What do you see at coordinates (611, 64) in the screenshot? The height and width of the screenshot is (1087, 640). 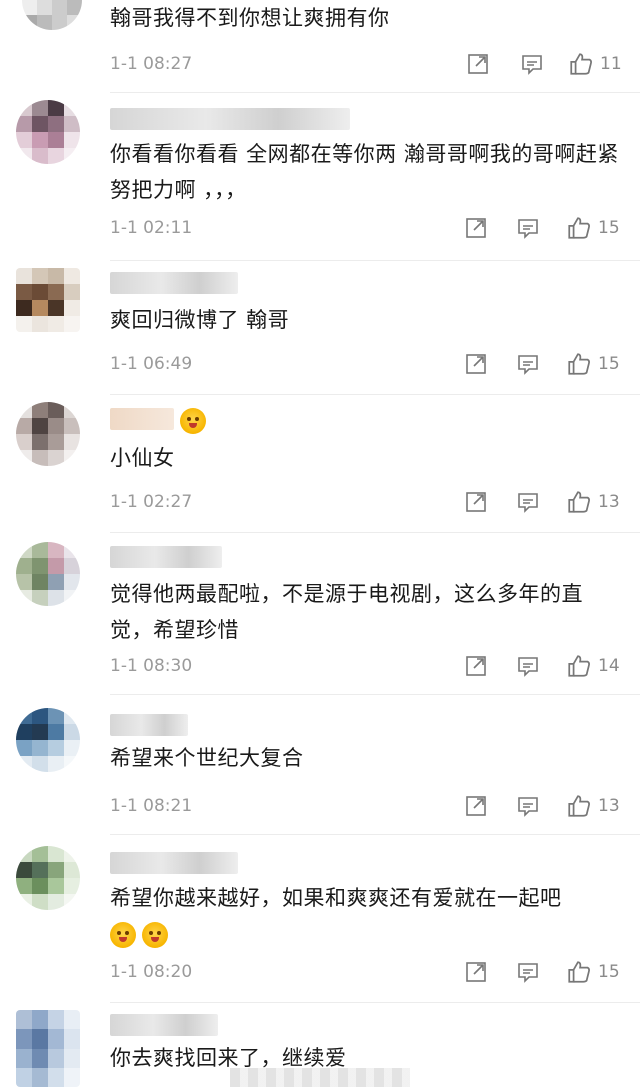 I see `like-count: 11` at bounding box center [611, 64].